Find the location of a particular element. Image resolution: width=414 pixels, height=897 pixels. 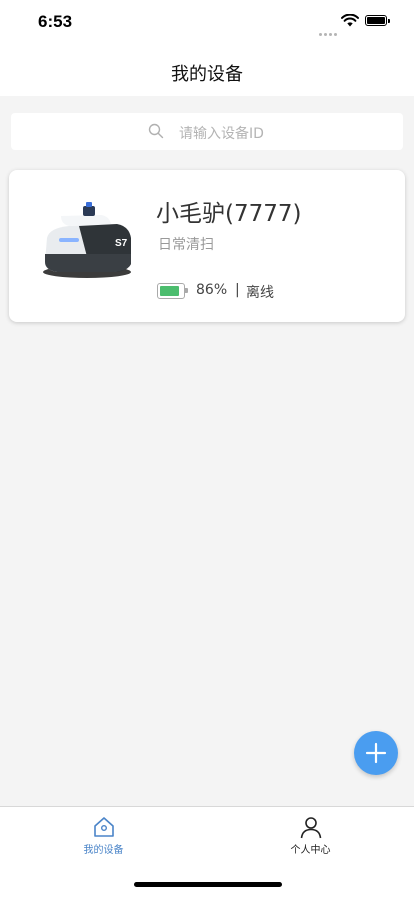

search-placeholder: 请输入设备ID is located at coordinates (221, 134).